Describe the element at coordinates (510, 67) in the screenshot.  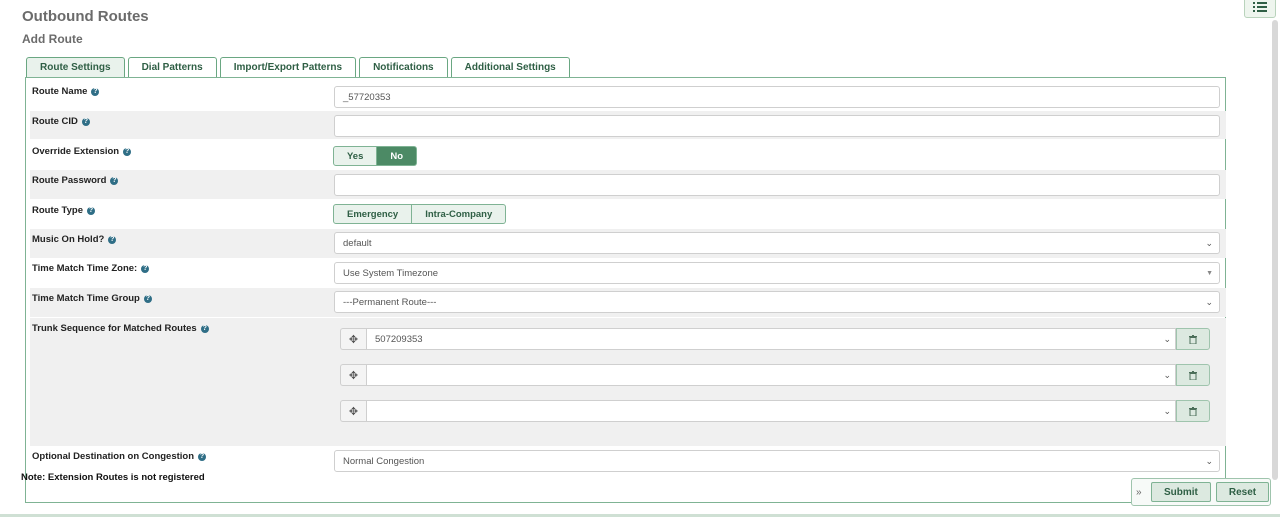
I see `tab-additional-settings: Additional Settings` at that location.